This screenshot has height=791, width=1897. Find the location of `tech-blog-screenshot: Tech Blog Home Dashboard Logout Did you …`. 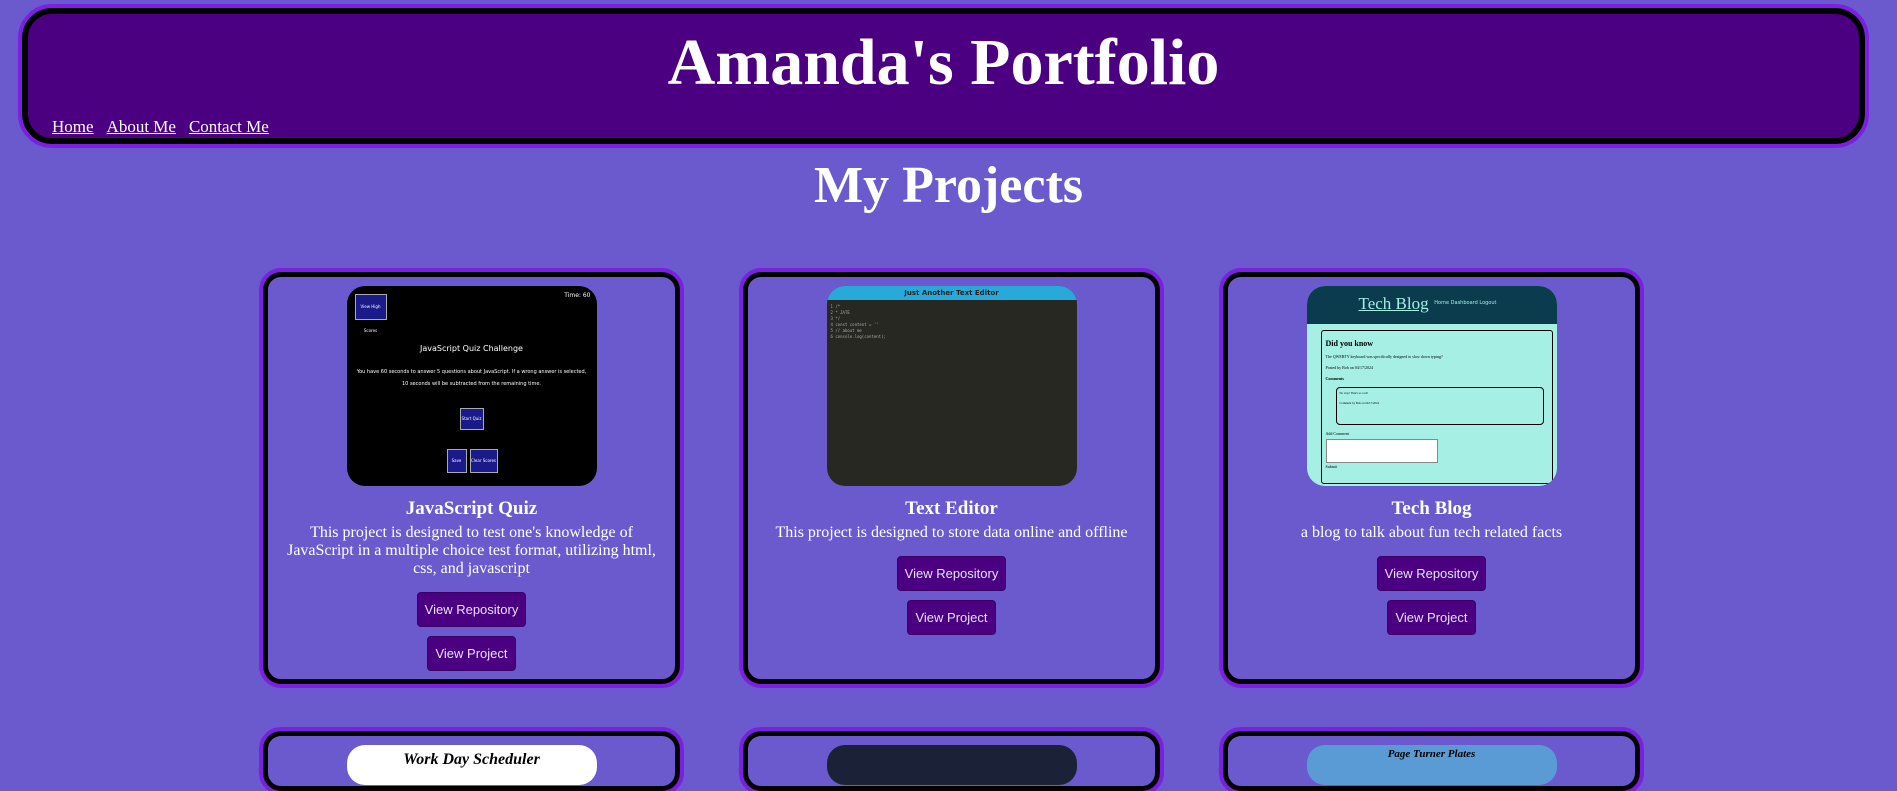

tech-blog-screenshot: Tech Blog Home Dashboard Logout Did you … is located at coordinates (1431, 386).